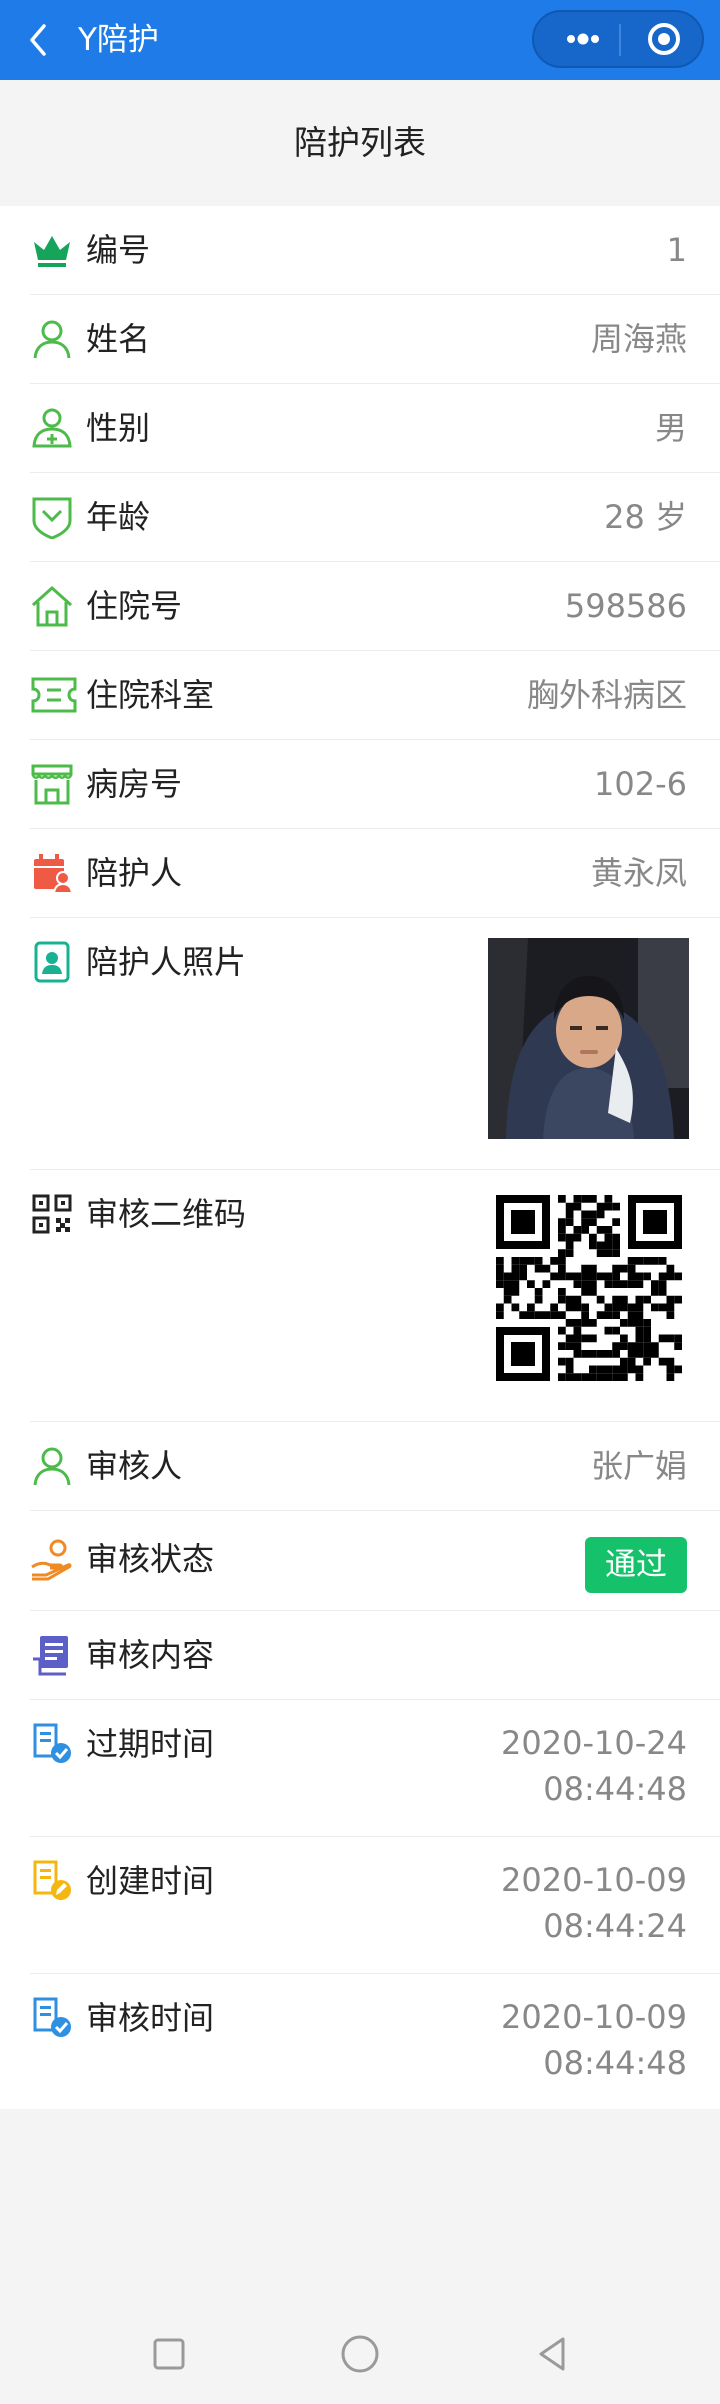 Image resolution: width=720 pixels, height=2404 pixels. I want to click on gender-label: 性别, so click(118, 428).